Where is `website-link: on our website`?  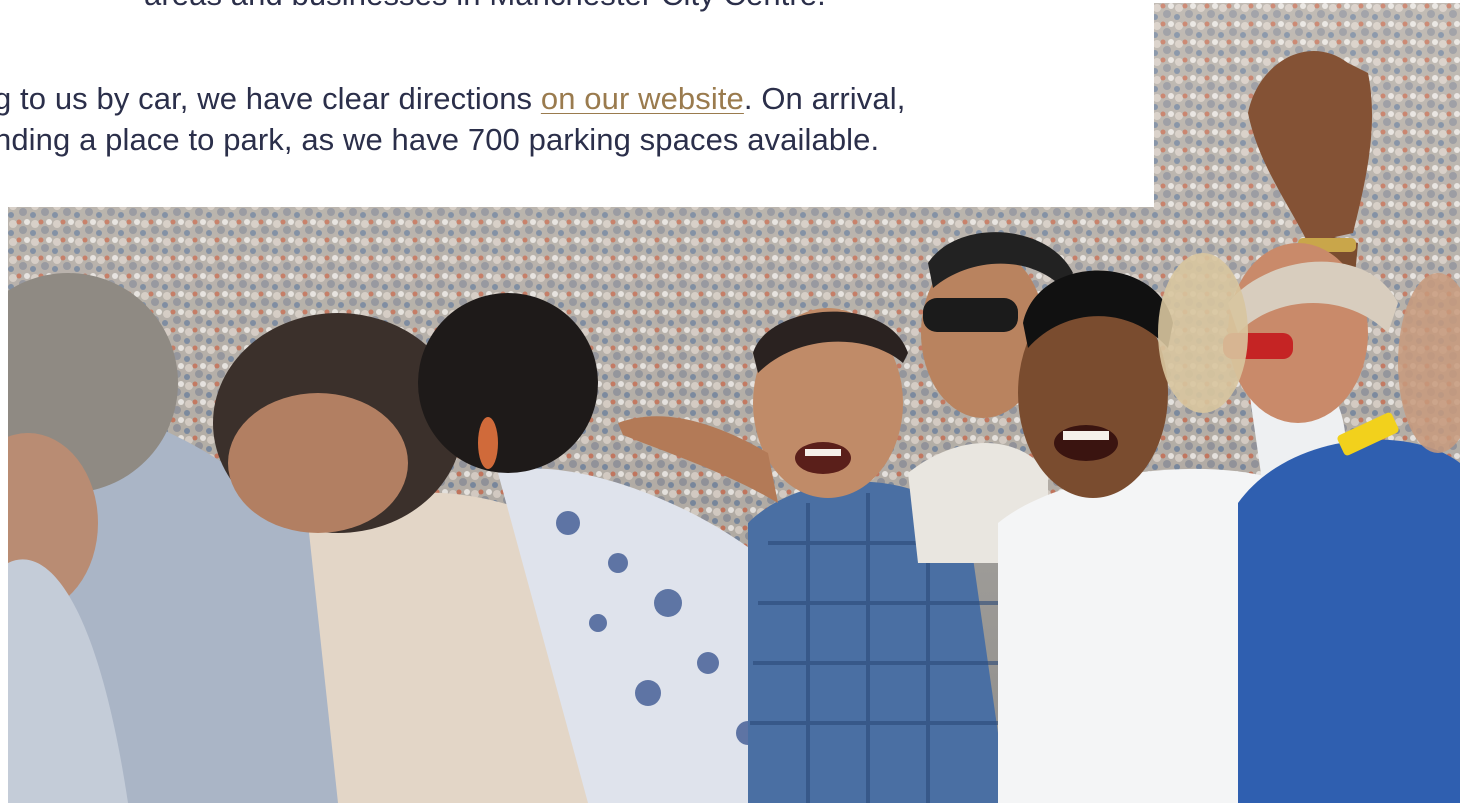
website-link: on our website is located at coordinates (642, 98).